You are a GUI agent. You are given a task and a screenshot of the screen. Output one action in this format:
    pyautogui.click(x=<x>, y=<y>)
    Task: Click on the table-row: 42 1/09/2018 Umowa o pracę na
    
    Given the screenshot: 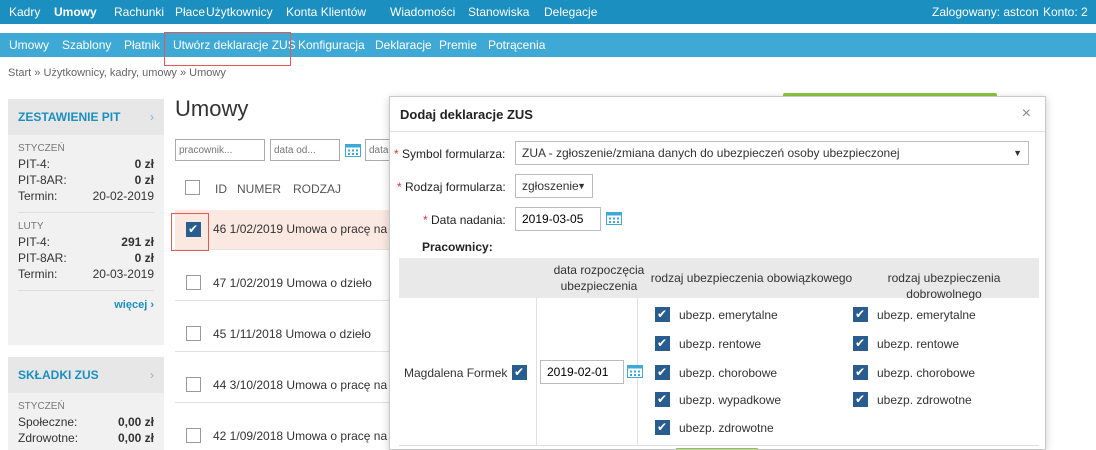 What is the action you would take?
    pyautogui.click(x=282, y=432)
    